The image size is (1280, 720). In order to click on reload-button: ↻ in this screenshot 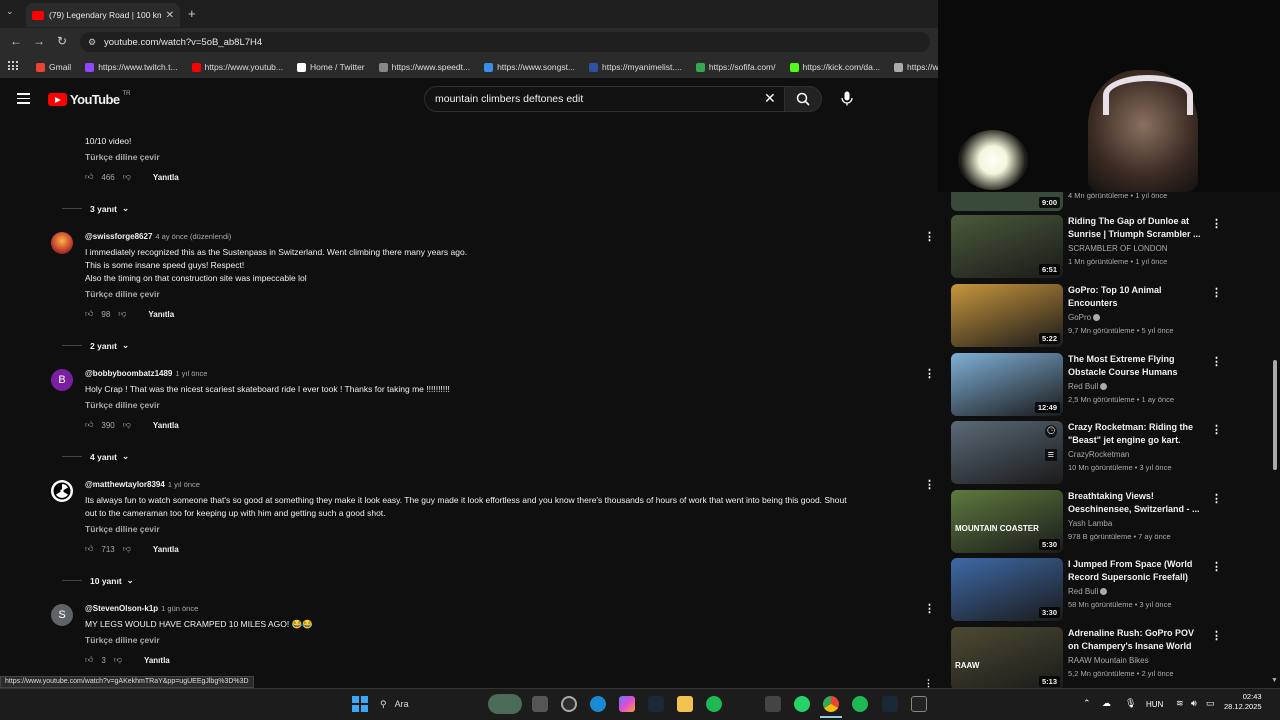, I will do `click(62, 41)`.